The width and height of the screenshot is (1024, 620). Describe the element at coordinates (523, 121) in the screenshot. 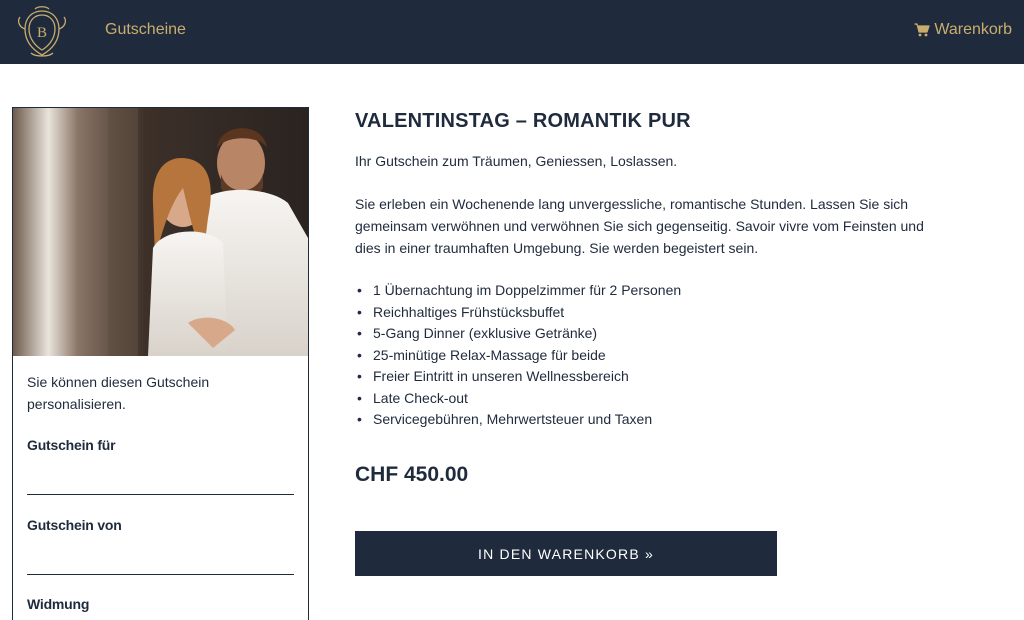

I see `product-title: VALENTINSTAG – ROMANTIK PUR` at that location.